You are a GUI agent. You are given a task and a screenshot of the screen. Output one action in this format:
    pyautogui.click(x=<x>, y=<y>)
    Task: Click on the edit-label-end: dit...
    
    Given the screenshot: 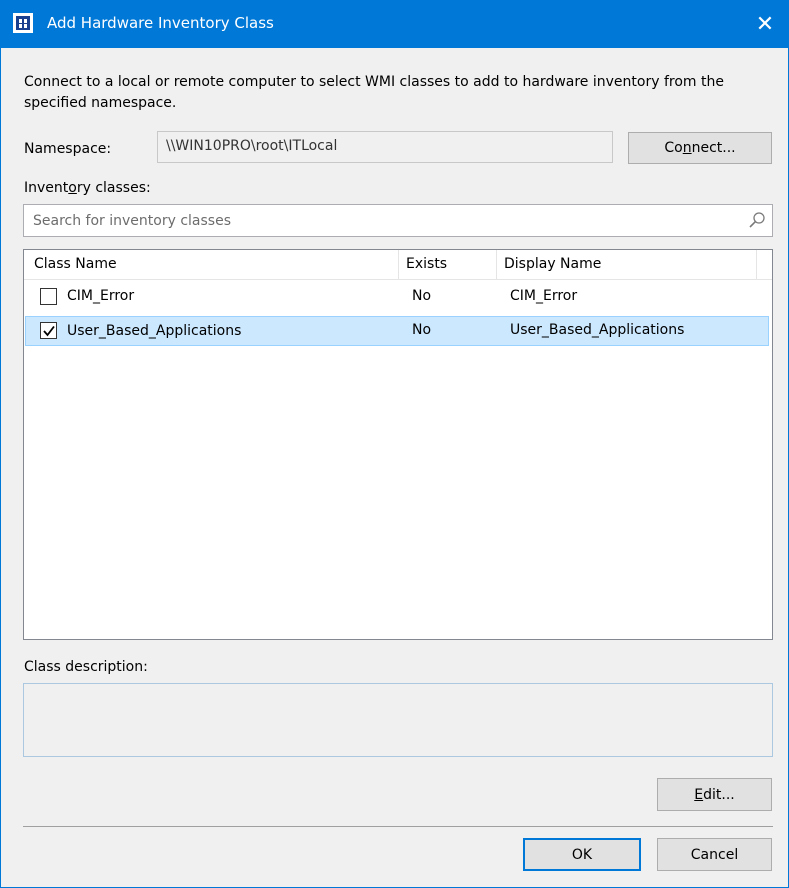 What is the action you would take?
    pyautogui.click(x=719, y=794)
    